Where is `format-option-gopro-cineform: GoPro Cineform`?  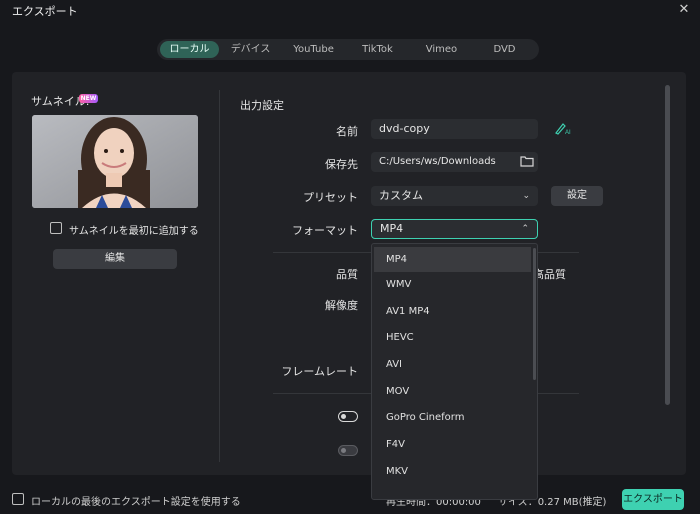 format-option-gopro-cineform: GoPro Cineform is located at coordinates (454, 418).